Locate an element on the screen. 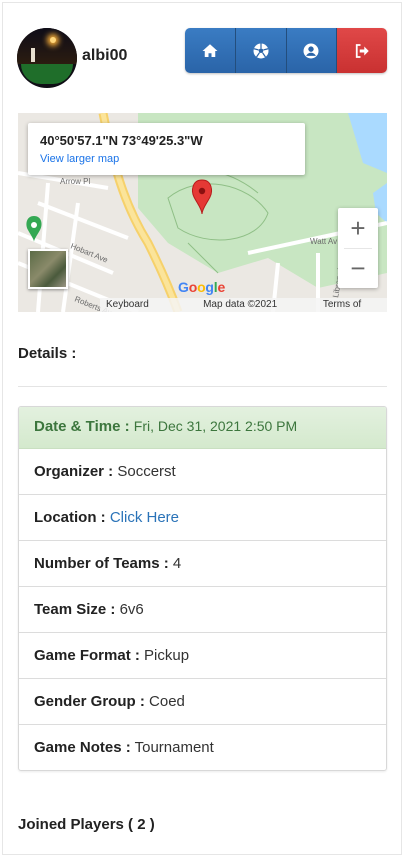 This screenshot has height=857, width=404. joined-players-title: Joined Players ( 2 ) is located at coordinates (86, 824).